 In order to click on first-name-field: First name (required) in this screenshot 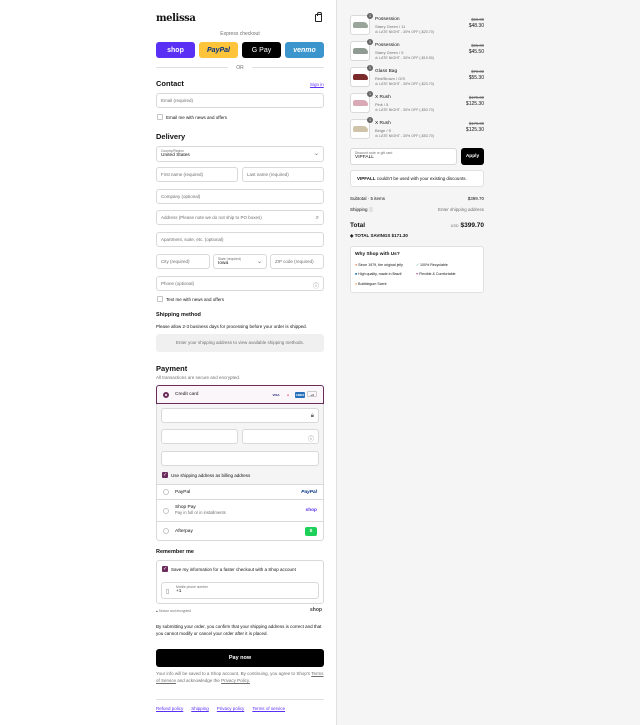, I will do `click(197, 174)`.